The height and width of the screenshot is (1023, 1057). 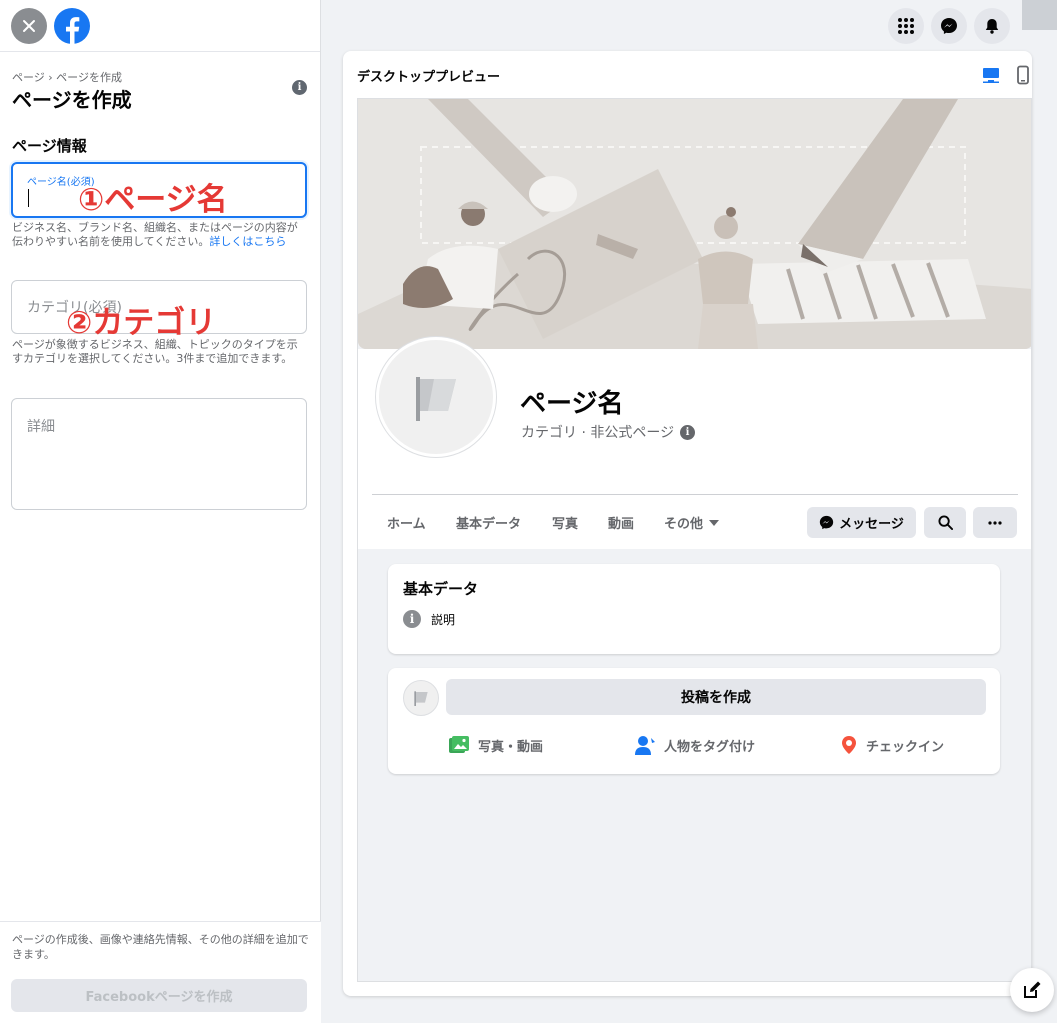 I want to click on check-in-action: チェックイン, so click(x=892, y=745).